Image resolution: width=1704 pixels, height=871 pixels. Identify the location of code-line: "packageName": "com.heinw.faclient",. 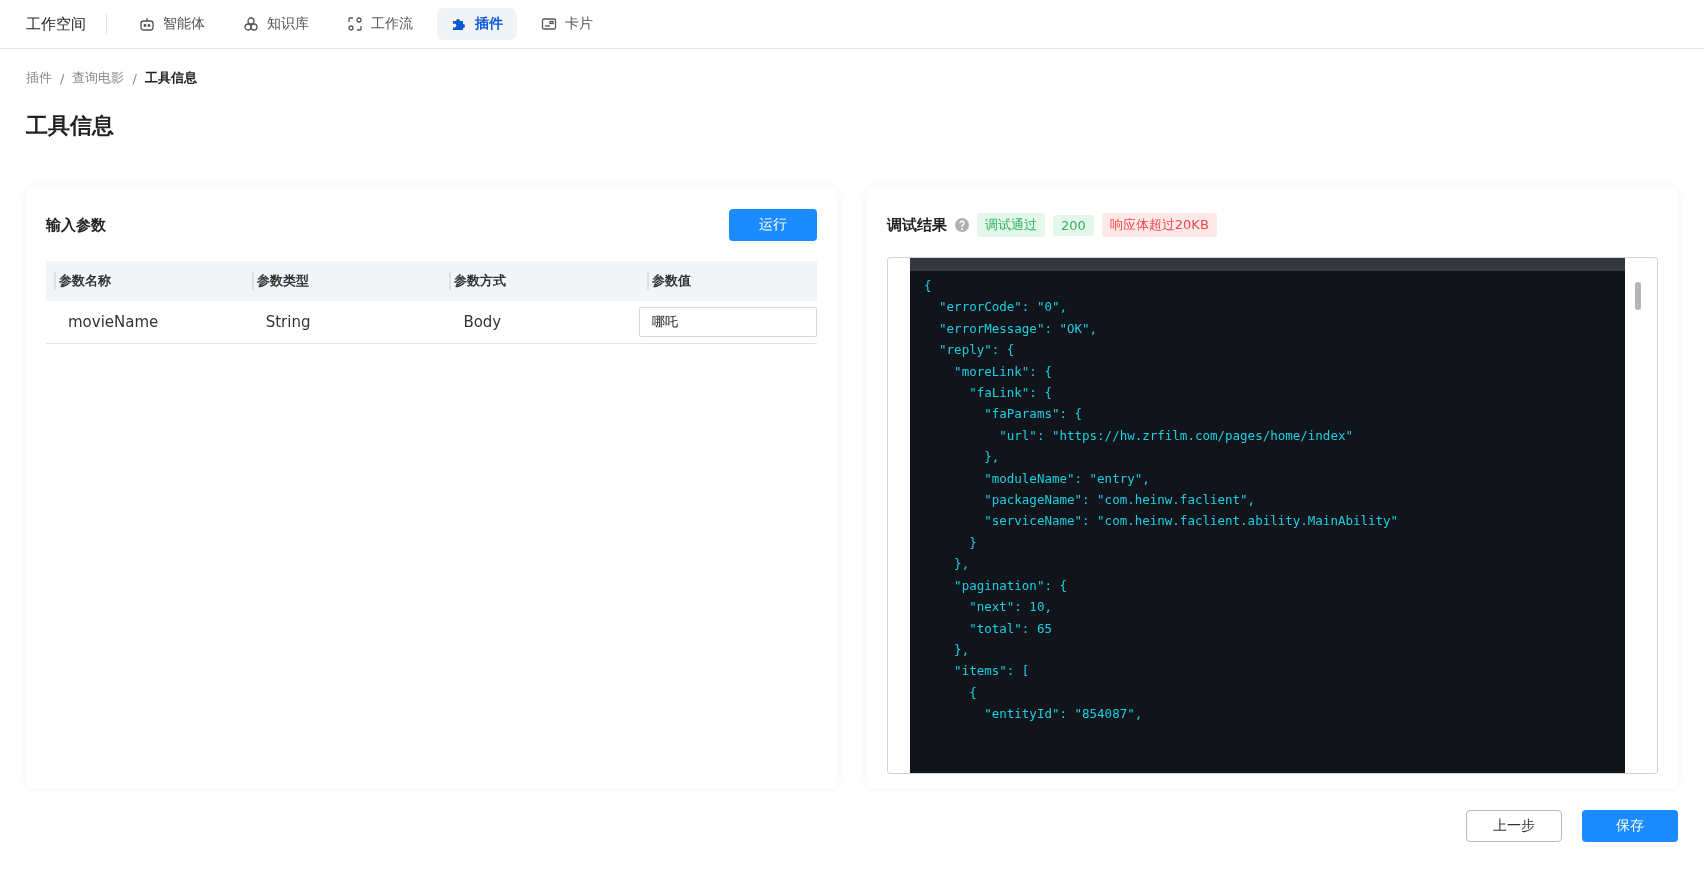
(1120, 500).